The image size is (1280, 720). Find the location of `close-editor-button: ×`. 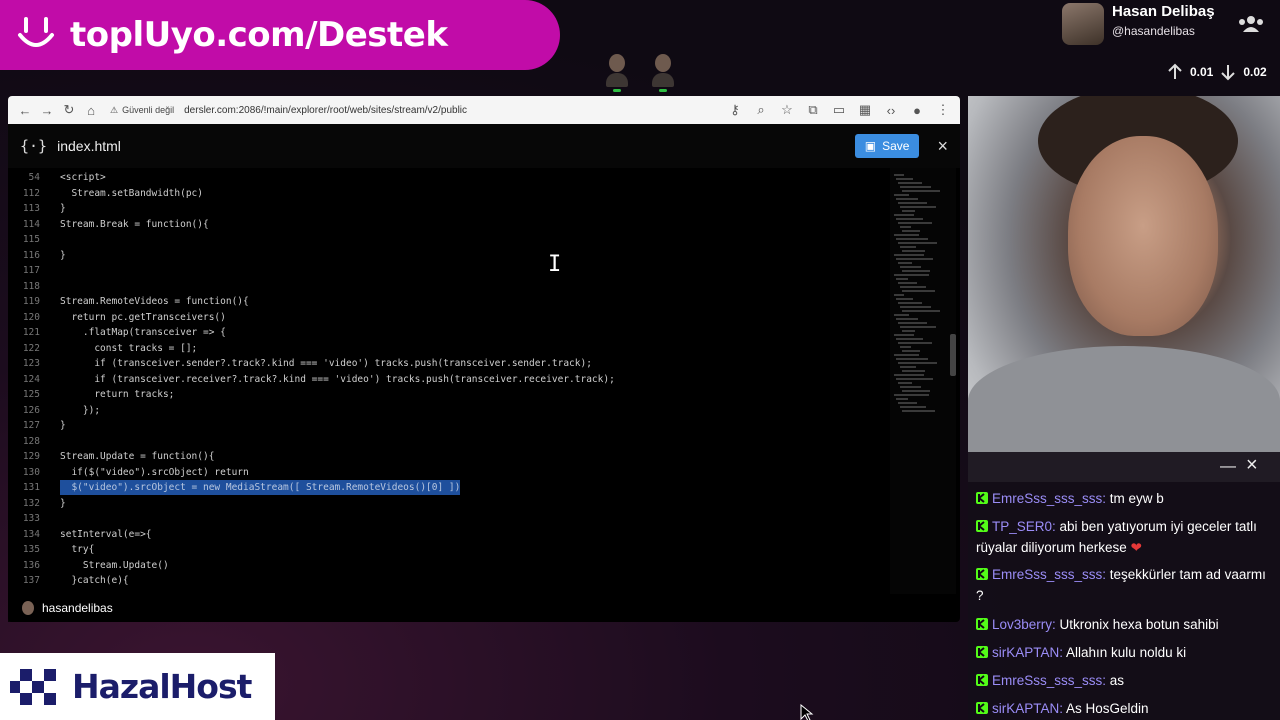

close-editor-button: × is located at coordinates (942, 146).